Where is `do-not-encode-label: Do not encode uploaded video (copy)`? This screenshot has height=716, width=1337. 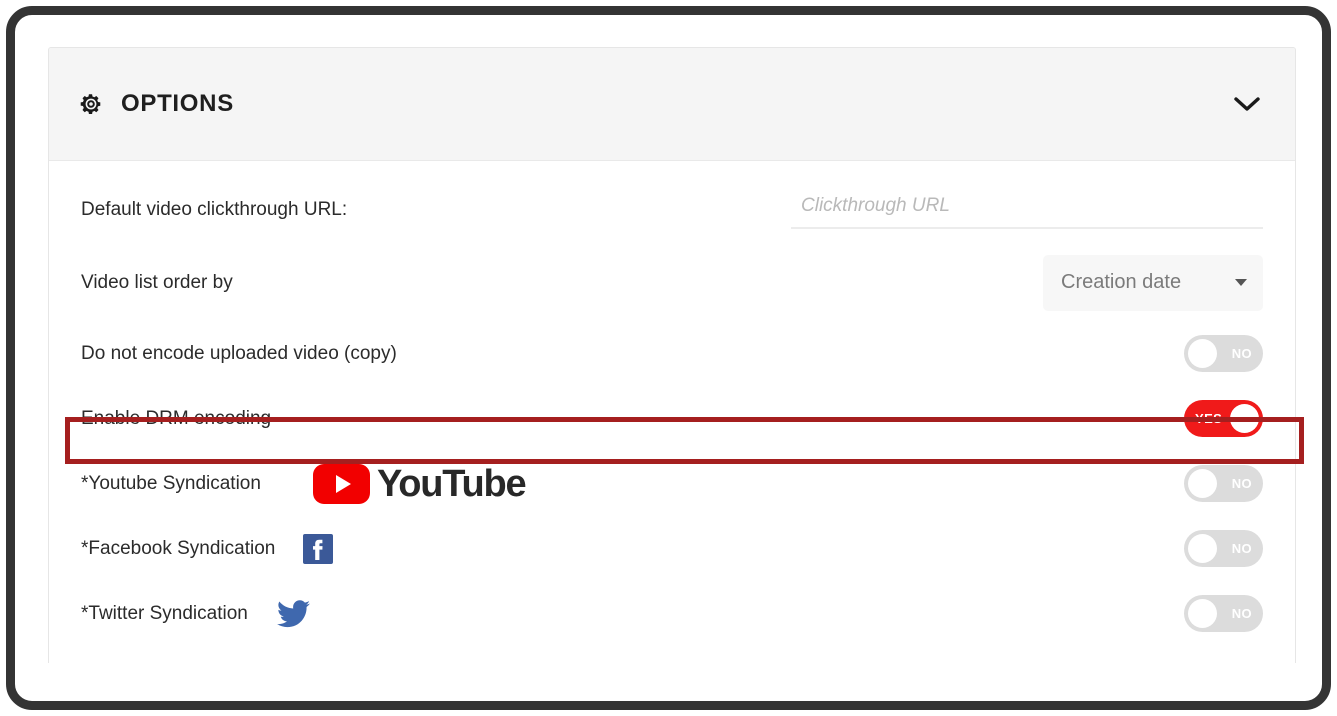
do-not-encode-label: Do not encode uploaded video (copy) is located at coordinates (239, 353).